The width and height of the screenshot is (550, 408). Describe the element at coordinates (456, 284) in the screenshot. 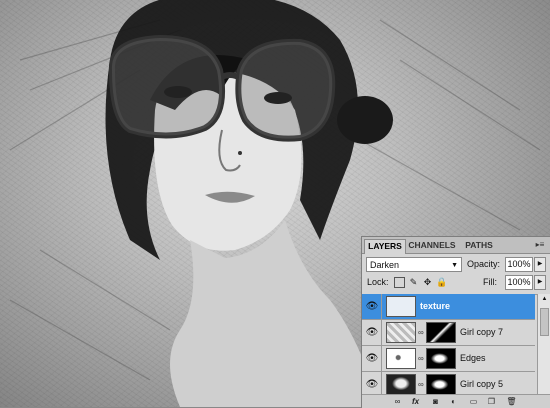

I see `lock-row: Lock: ✎ ✥ 🔒 Fill: 100% ▶` at that location.